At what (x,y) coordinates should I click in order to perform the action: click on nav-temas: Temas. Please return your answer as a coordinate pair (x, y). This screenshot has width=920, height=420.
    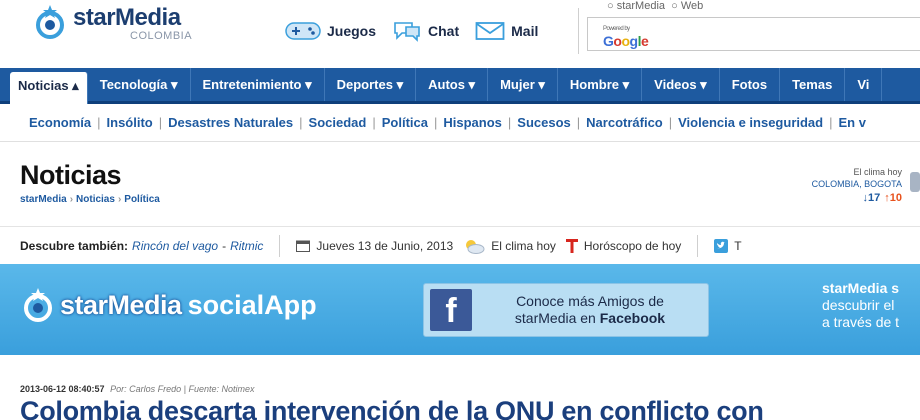
    Looking at the image, I should click on (813, 84).